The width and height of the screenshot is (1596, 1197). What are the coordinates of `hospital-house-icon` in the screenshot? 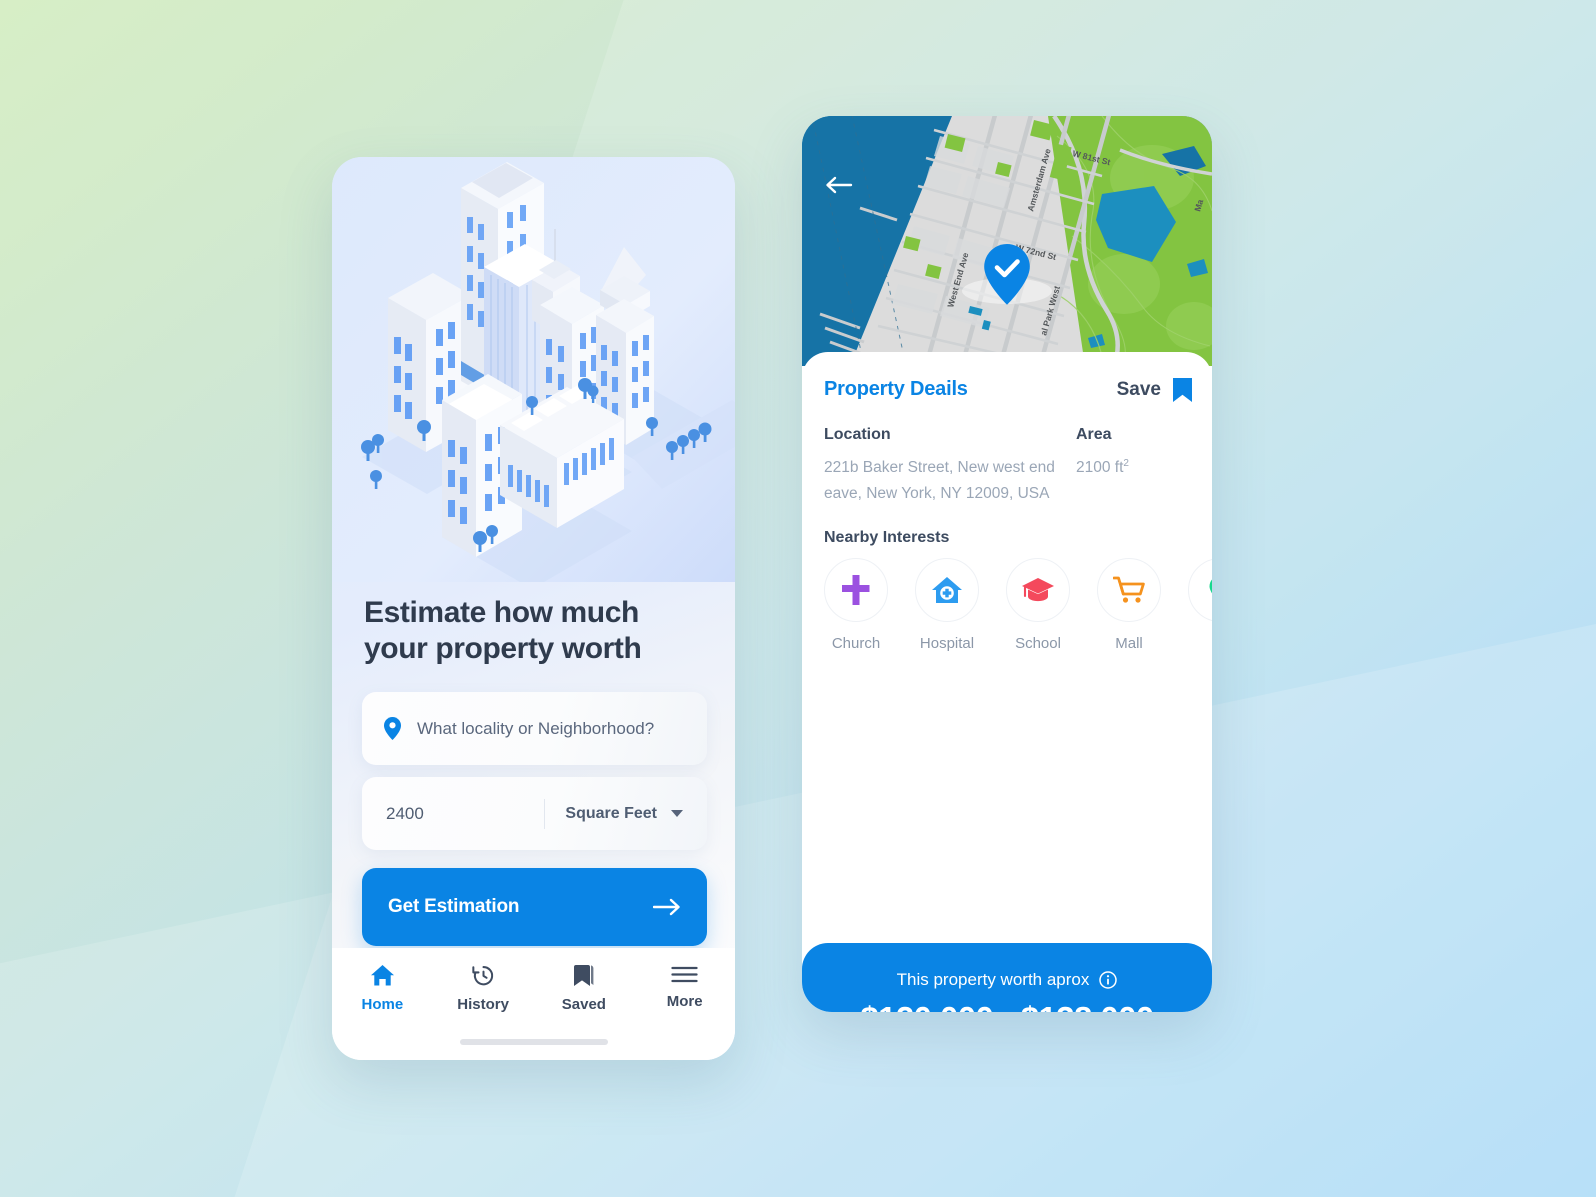 It's located at (947, 590).